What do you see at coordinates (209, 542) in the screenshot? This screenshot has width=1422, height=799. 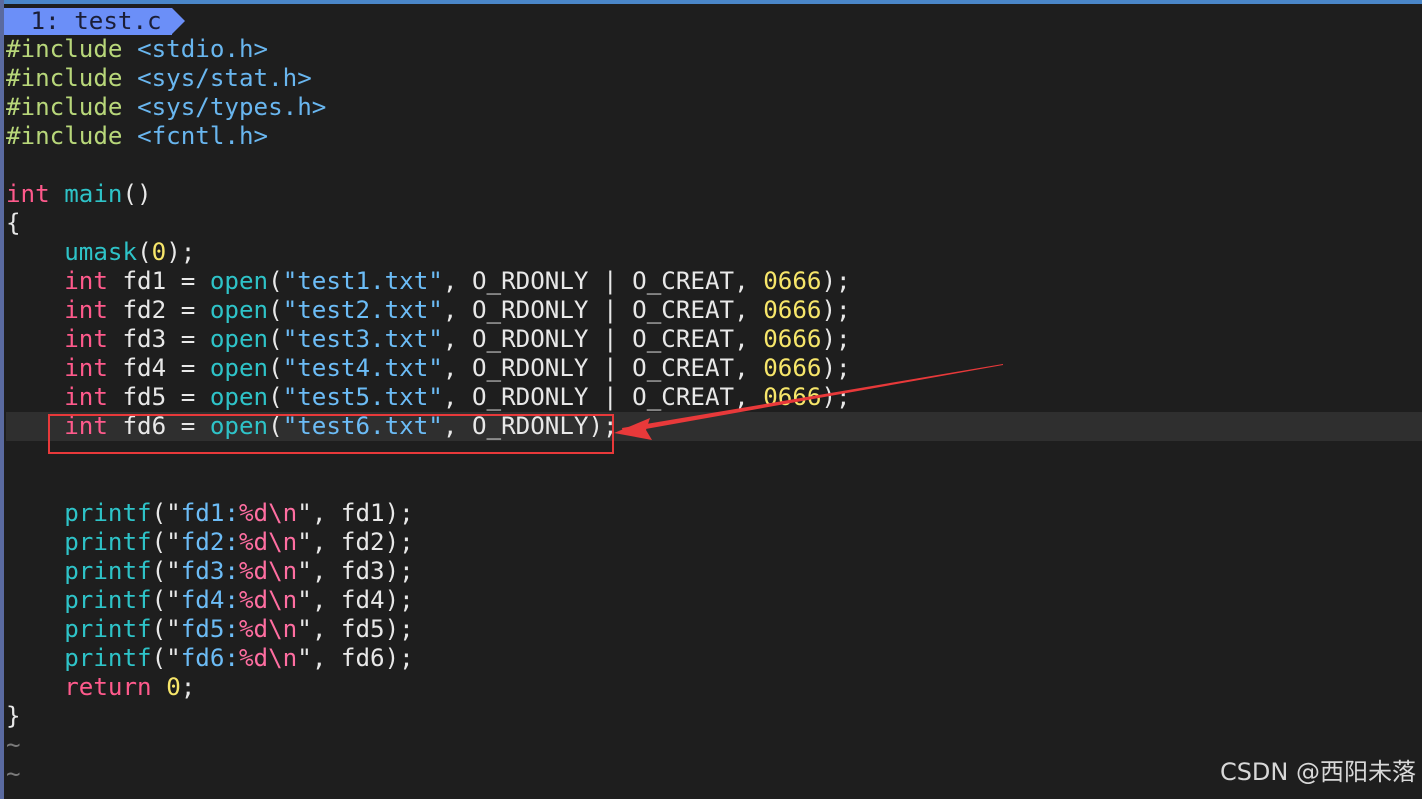 I see `string-literal: fd2:` at bounding box center [209, 542].